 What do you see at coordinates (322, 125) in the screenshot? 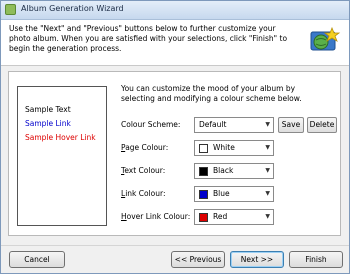
I see `delete-button: Delete` at bounding box center [322, 125].